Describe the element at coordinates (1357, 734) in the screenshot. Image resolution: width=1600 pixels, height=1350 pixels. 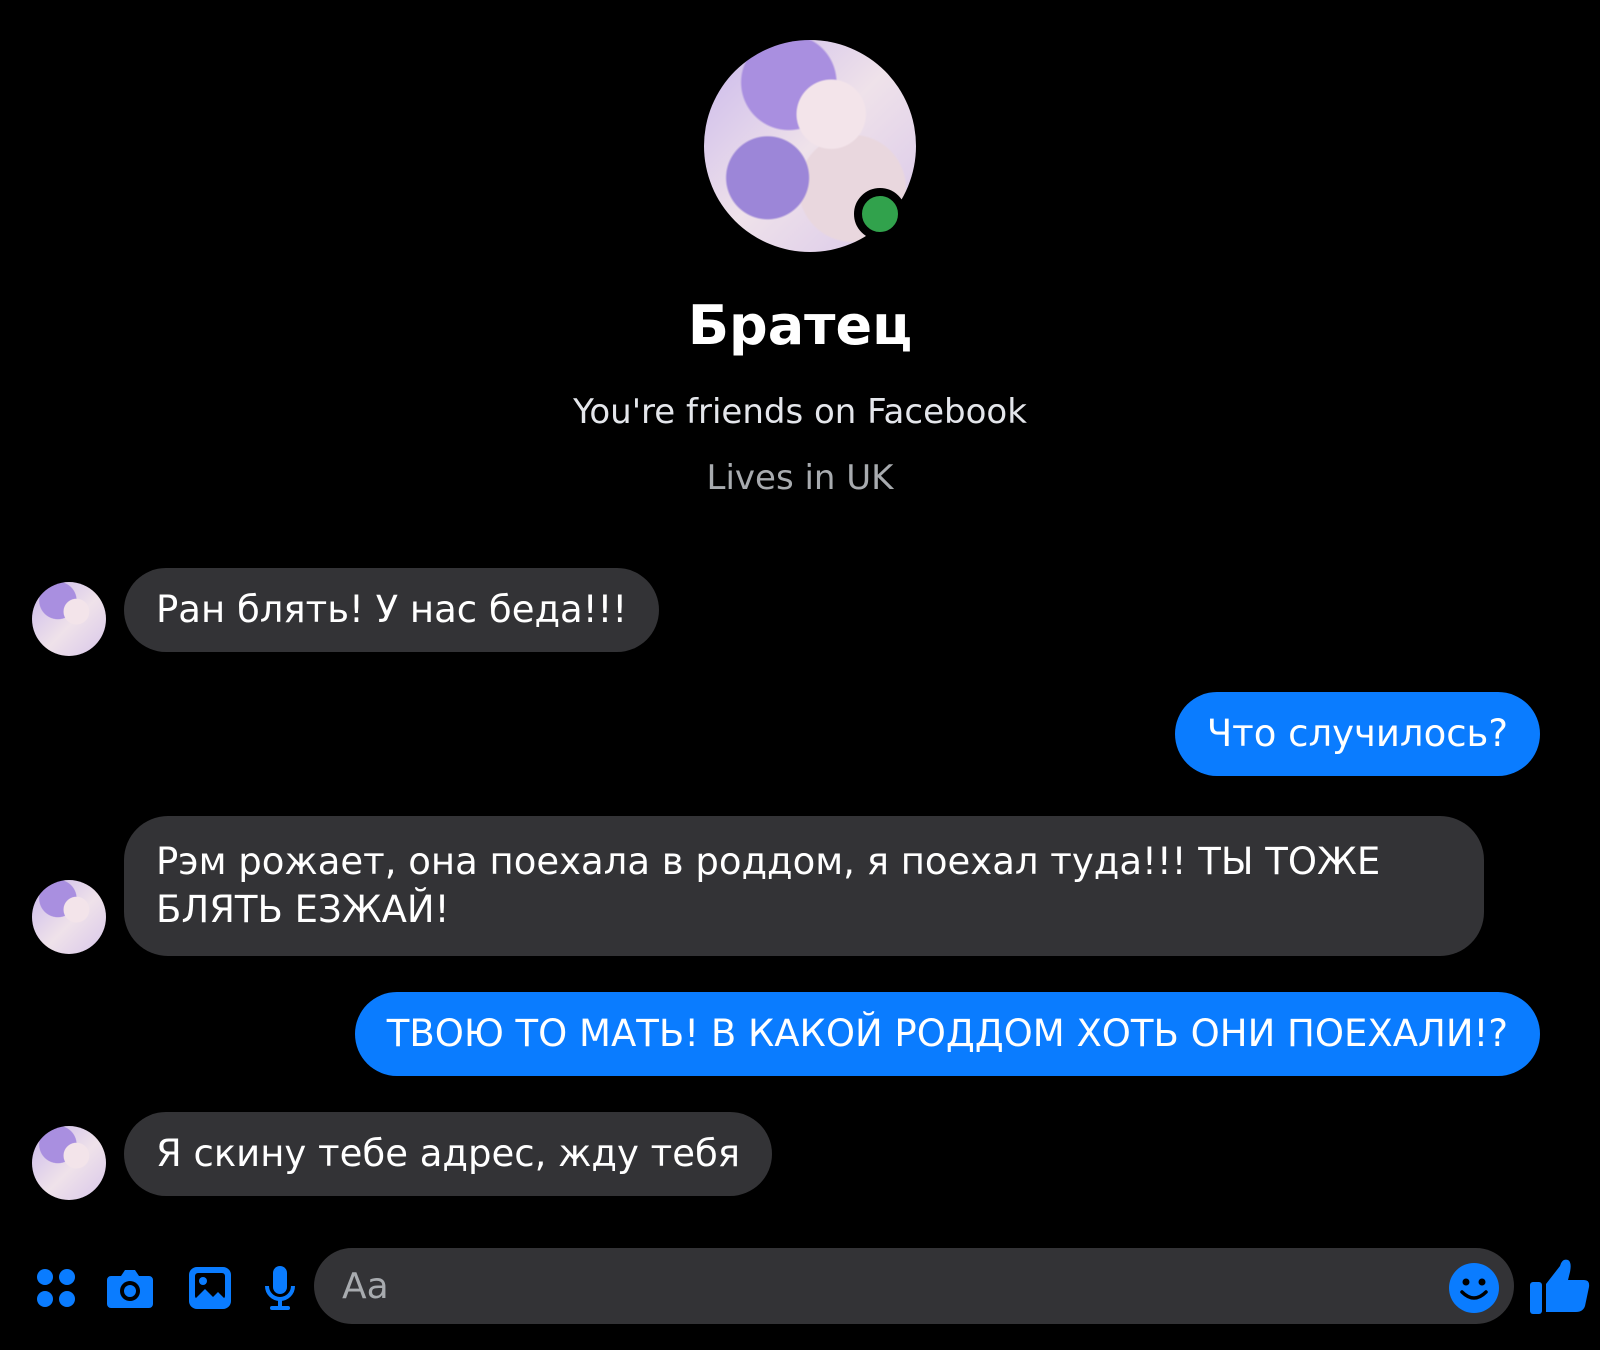
I see `outgoing-message: Что случилось?` at that location.